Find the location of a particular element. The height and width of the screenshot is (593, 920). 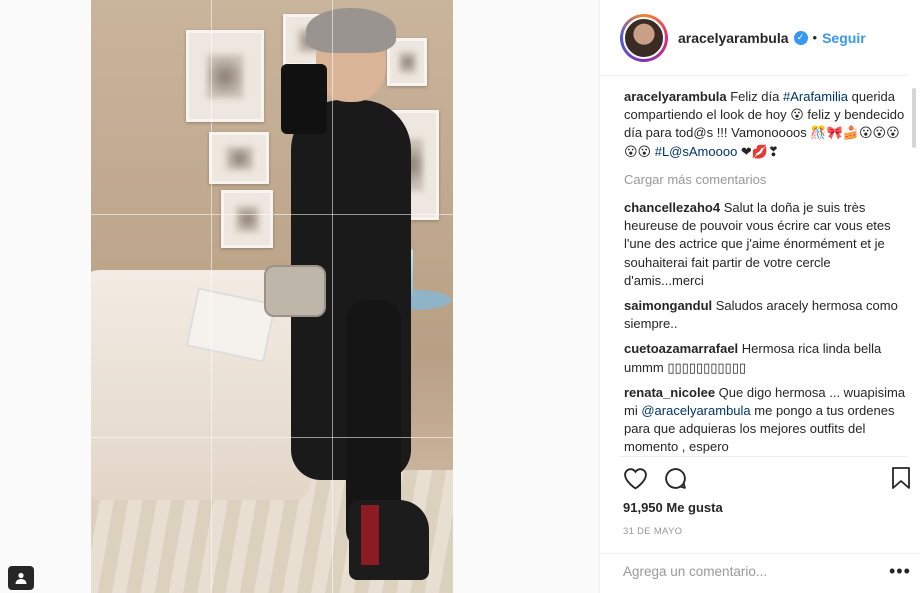

handbag is located at coordinates (295, 291).